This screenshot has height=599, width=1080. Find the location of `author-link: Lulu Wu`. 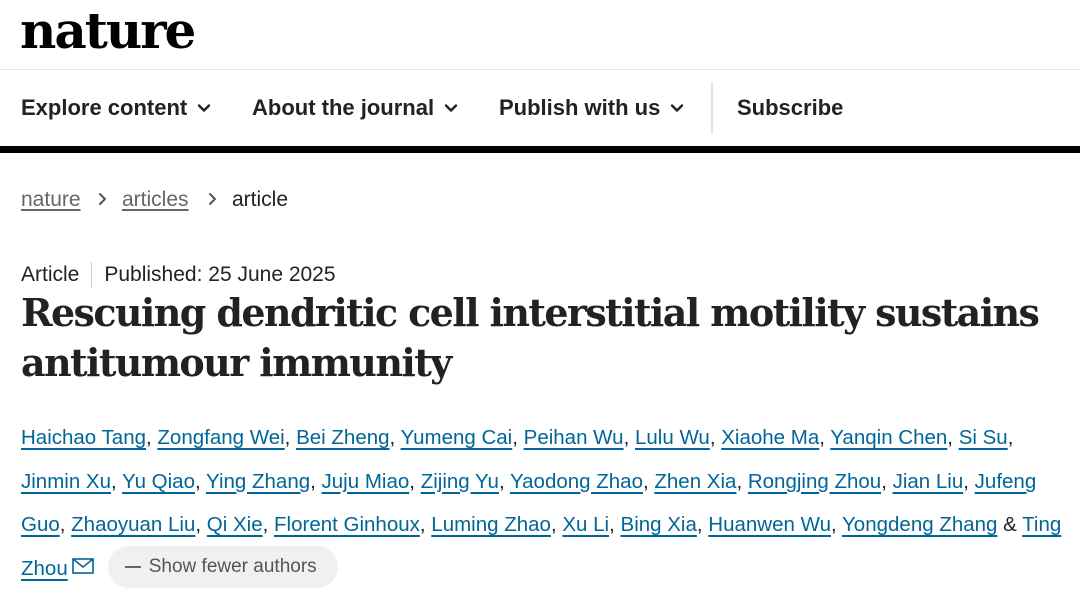

author-link: Lulu Wu is located at coordinates (672, 437).